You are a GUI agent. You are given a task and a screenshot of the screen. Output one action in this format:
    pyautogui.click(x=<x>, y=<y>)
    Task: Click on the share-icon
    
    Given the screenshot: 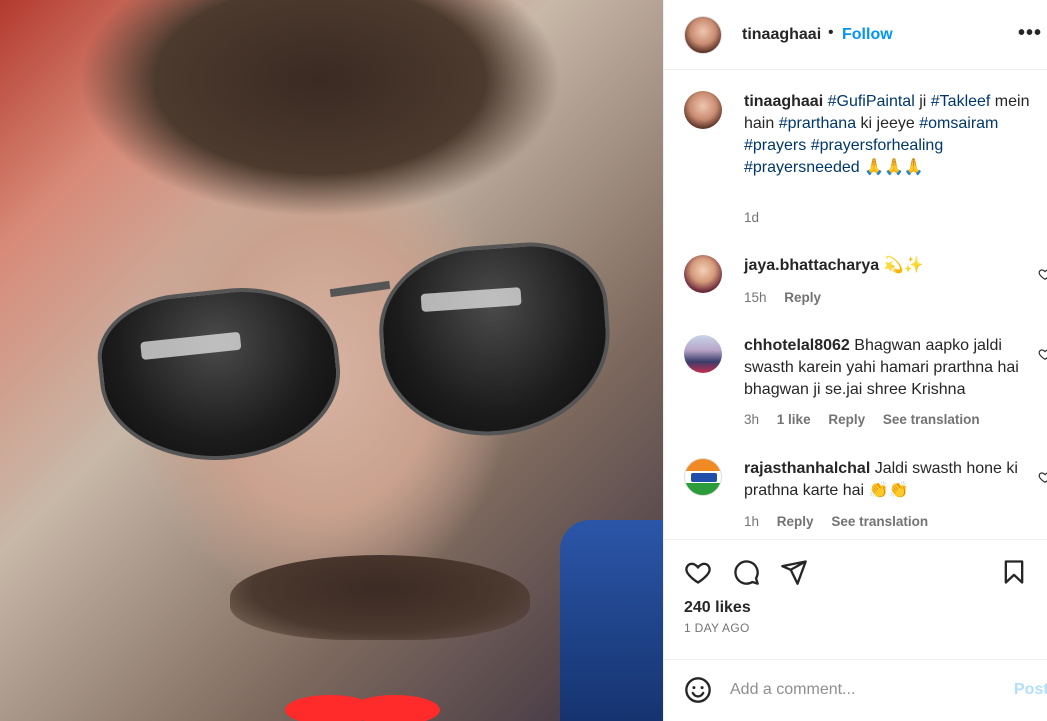 What is the action you would take?
    pyautogui.click(x=794, y=572)
    